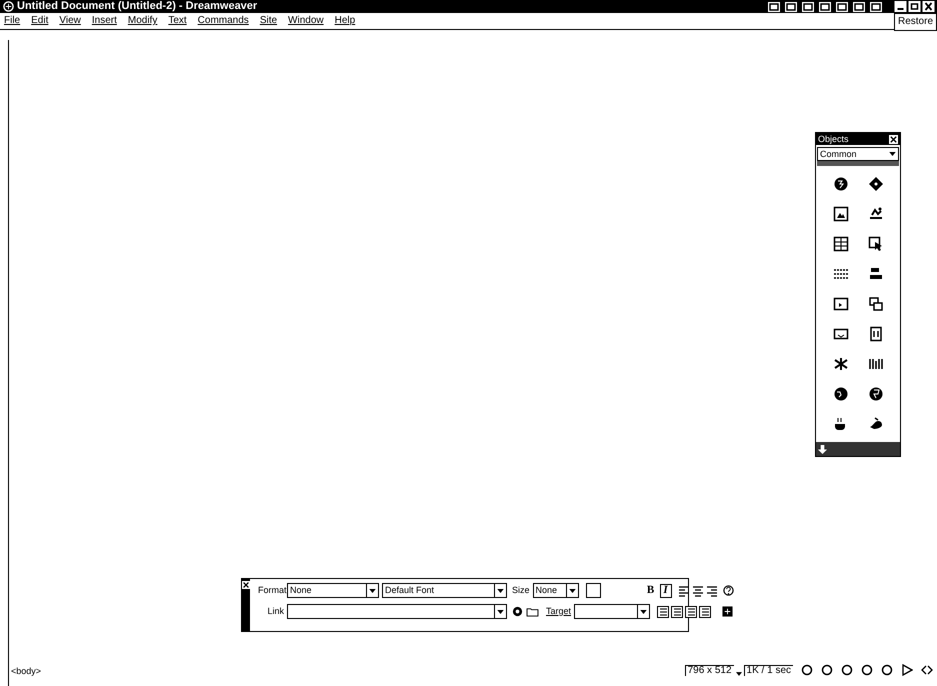 This screenshot has height=686, width=937. Describe the element at coordinates (397, 611) in the screenshot. I see `link-field` at that location.